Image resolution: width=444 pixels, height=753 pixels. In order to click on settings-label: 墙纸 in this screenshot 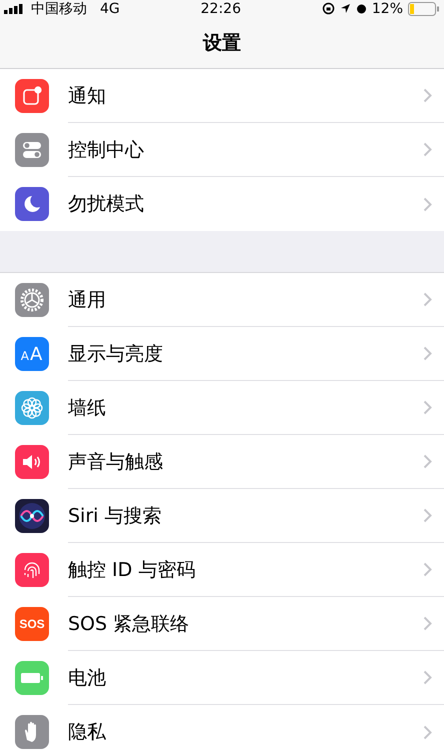, I will do `click(87, 408)`.